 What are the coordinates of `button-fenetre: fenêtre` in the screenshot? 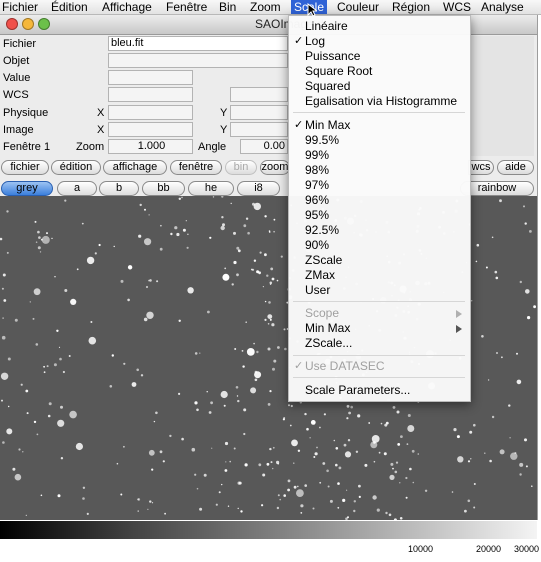 It's located at (196, 167).